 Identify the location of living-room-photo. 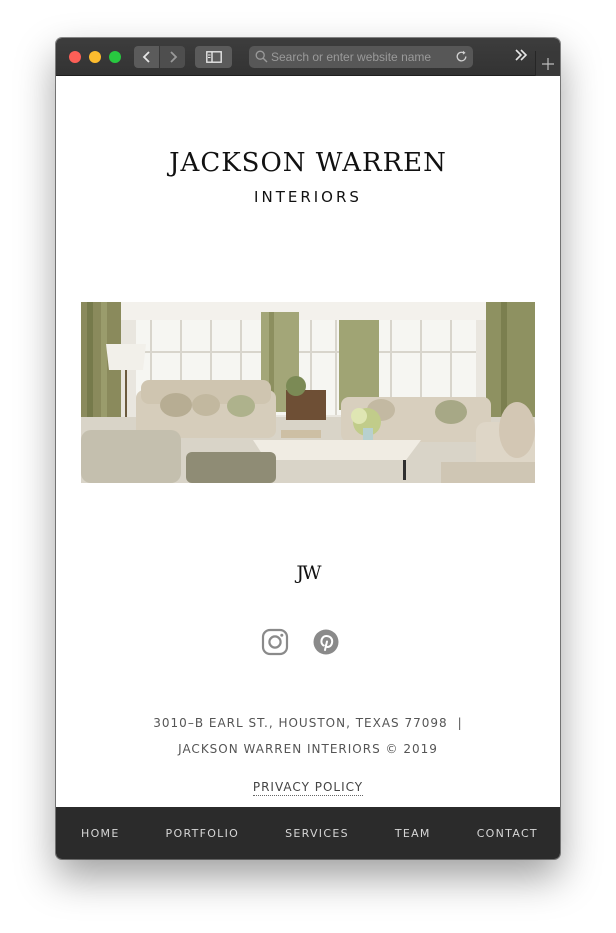
(308, 392).